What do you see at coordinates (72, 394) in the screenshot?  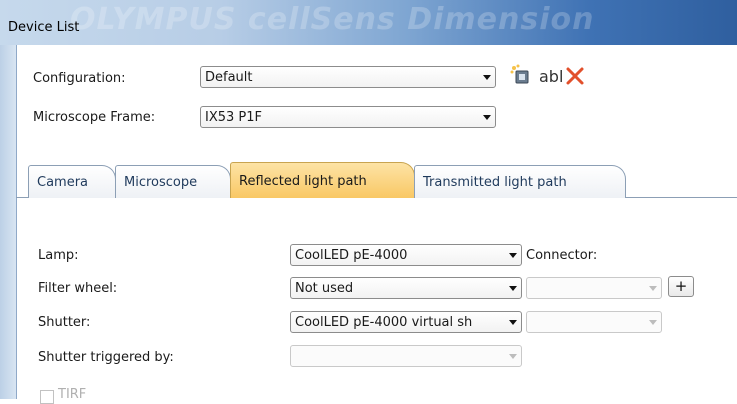 I see `tirf-label: TIRF` at bounding box center [72, 394].